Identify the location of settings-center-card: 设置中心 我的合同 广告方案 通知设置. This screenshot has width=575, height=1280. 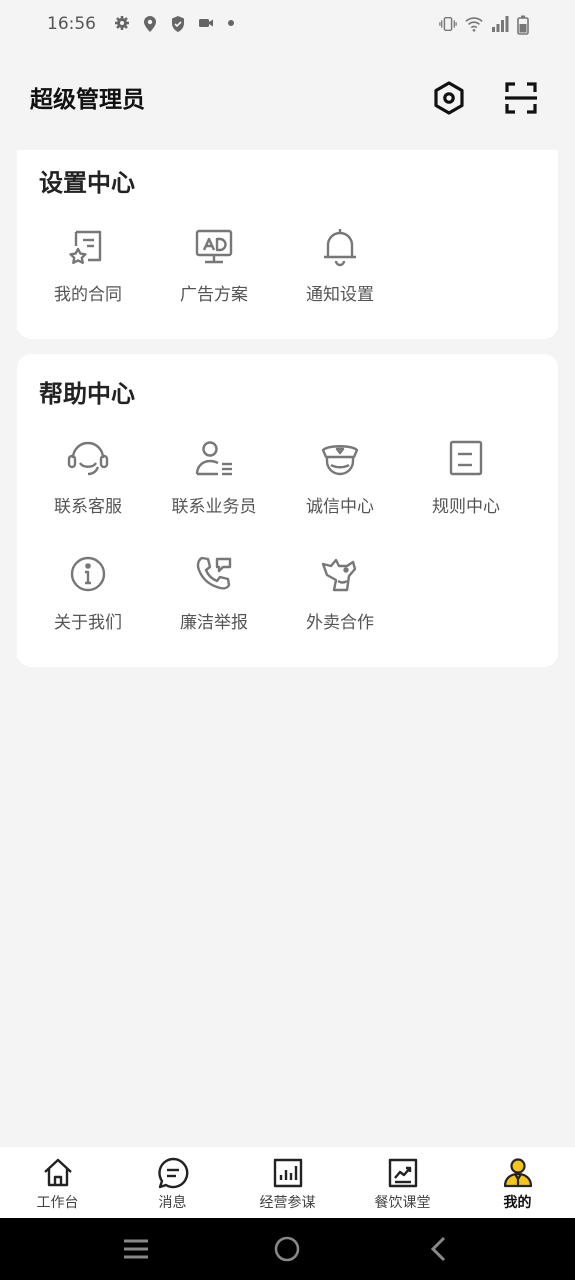
(287, 244).